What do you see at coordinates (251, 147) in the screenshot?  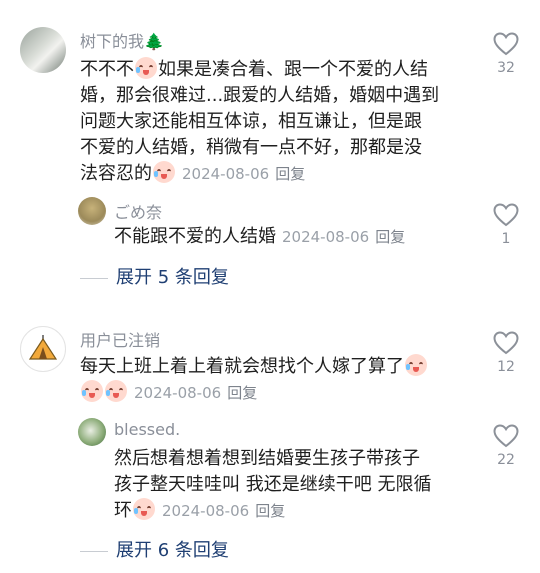 I see `comment-text-line: 不爱的人结婚，稍微有一点不好，那都是没` at bounding box center [251, 147].